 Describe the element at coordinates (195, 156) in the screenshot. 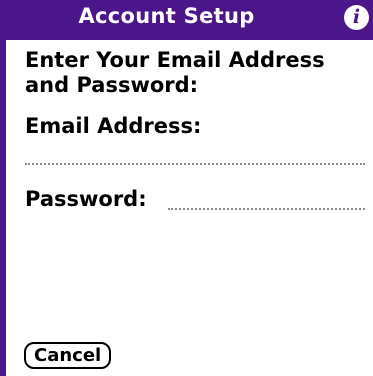

I see `email-field` at that location.